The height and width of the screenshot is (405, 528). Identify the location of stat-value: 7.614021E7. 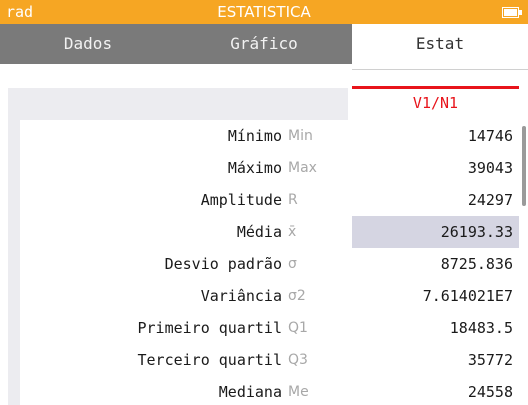
(435, 296).